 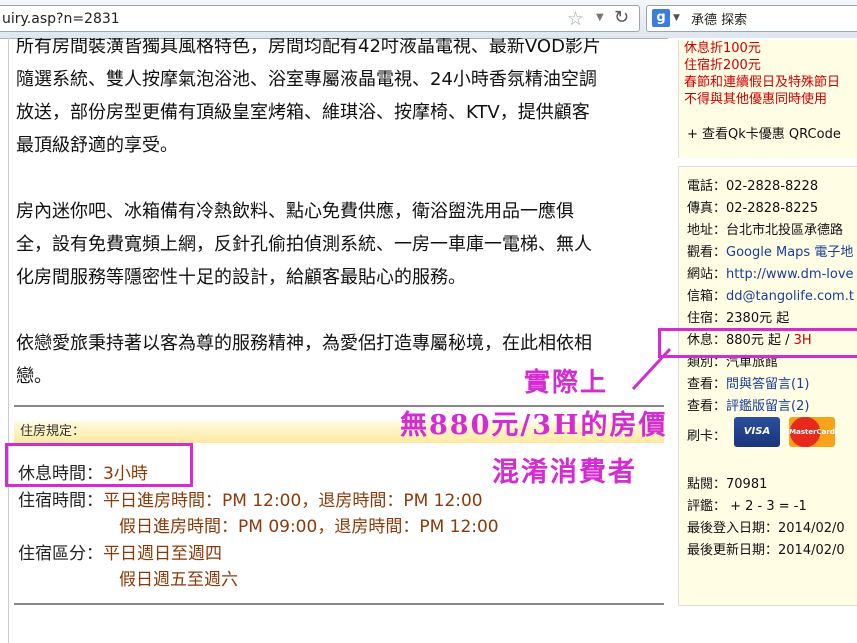 What do you see at coordinates (707, 384) in the screenshot?
I see `qa-label: 查看：` at bounding box center [707, 384].